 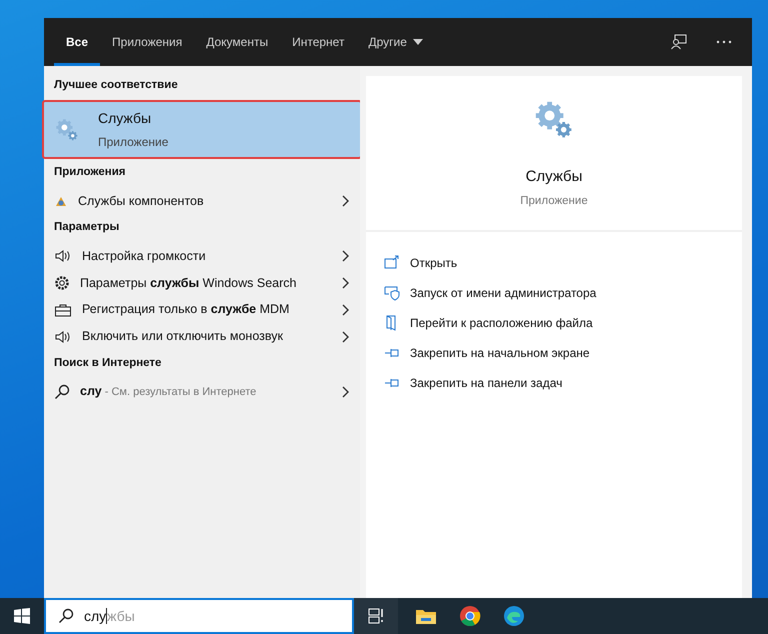 I want to click on open-icon, so click(x=392, y=262).